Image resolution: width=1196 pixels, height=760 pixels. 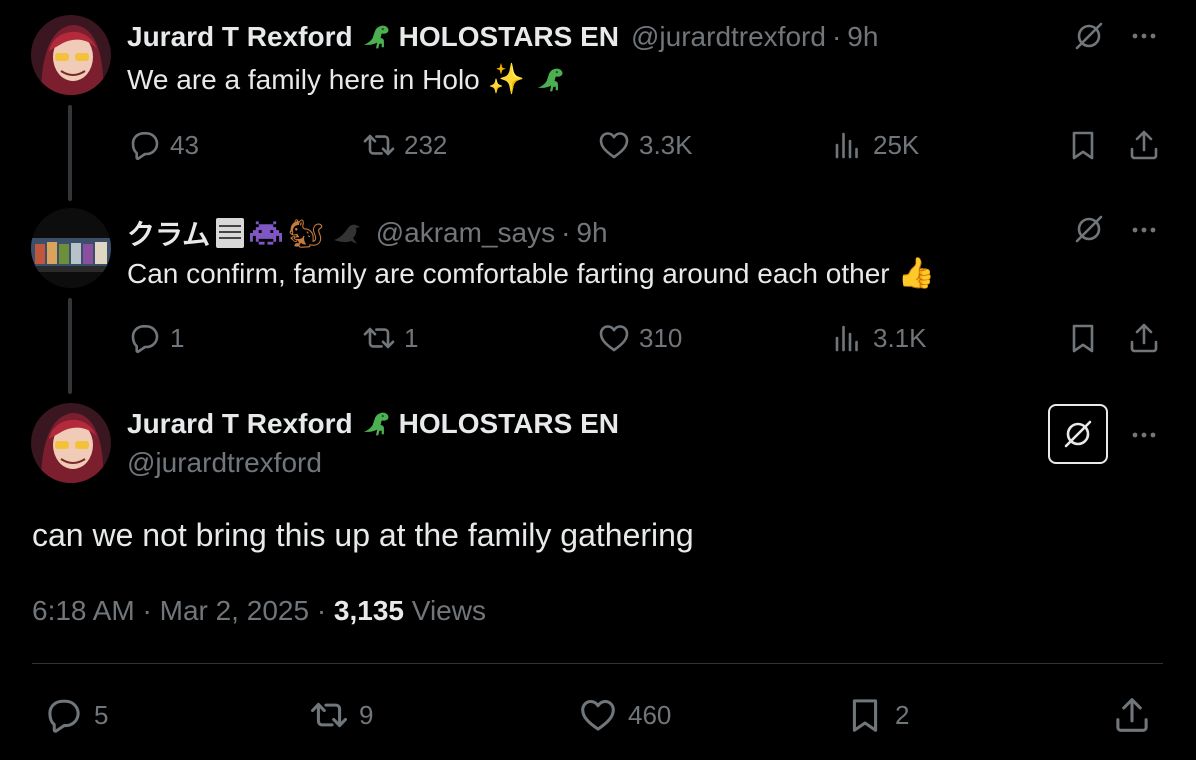 I want to click on views-button: 25K, so click(x=875, y=145).